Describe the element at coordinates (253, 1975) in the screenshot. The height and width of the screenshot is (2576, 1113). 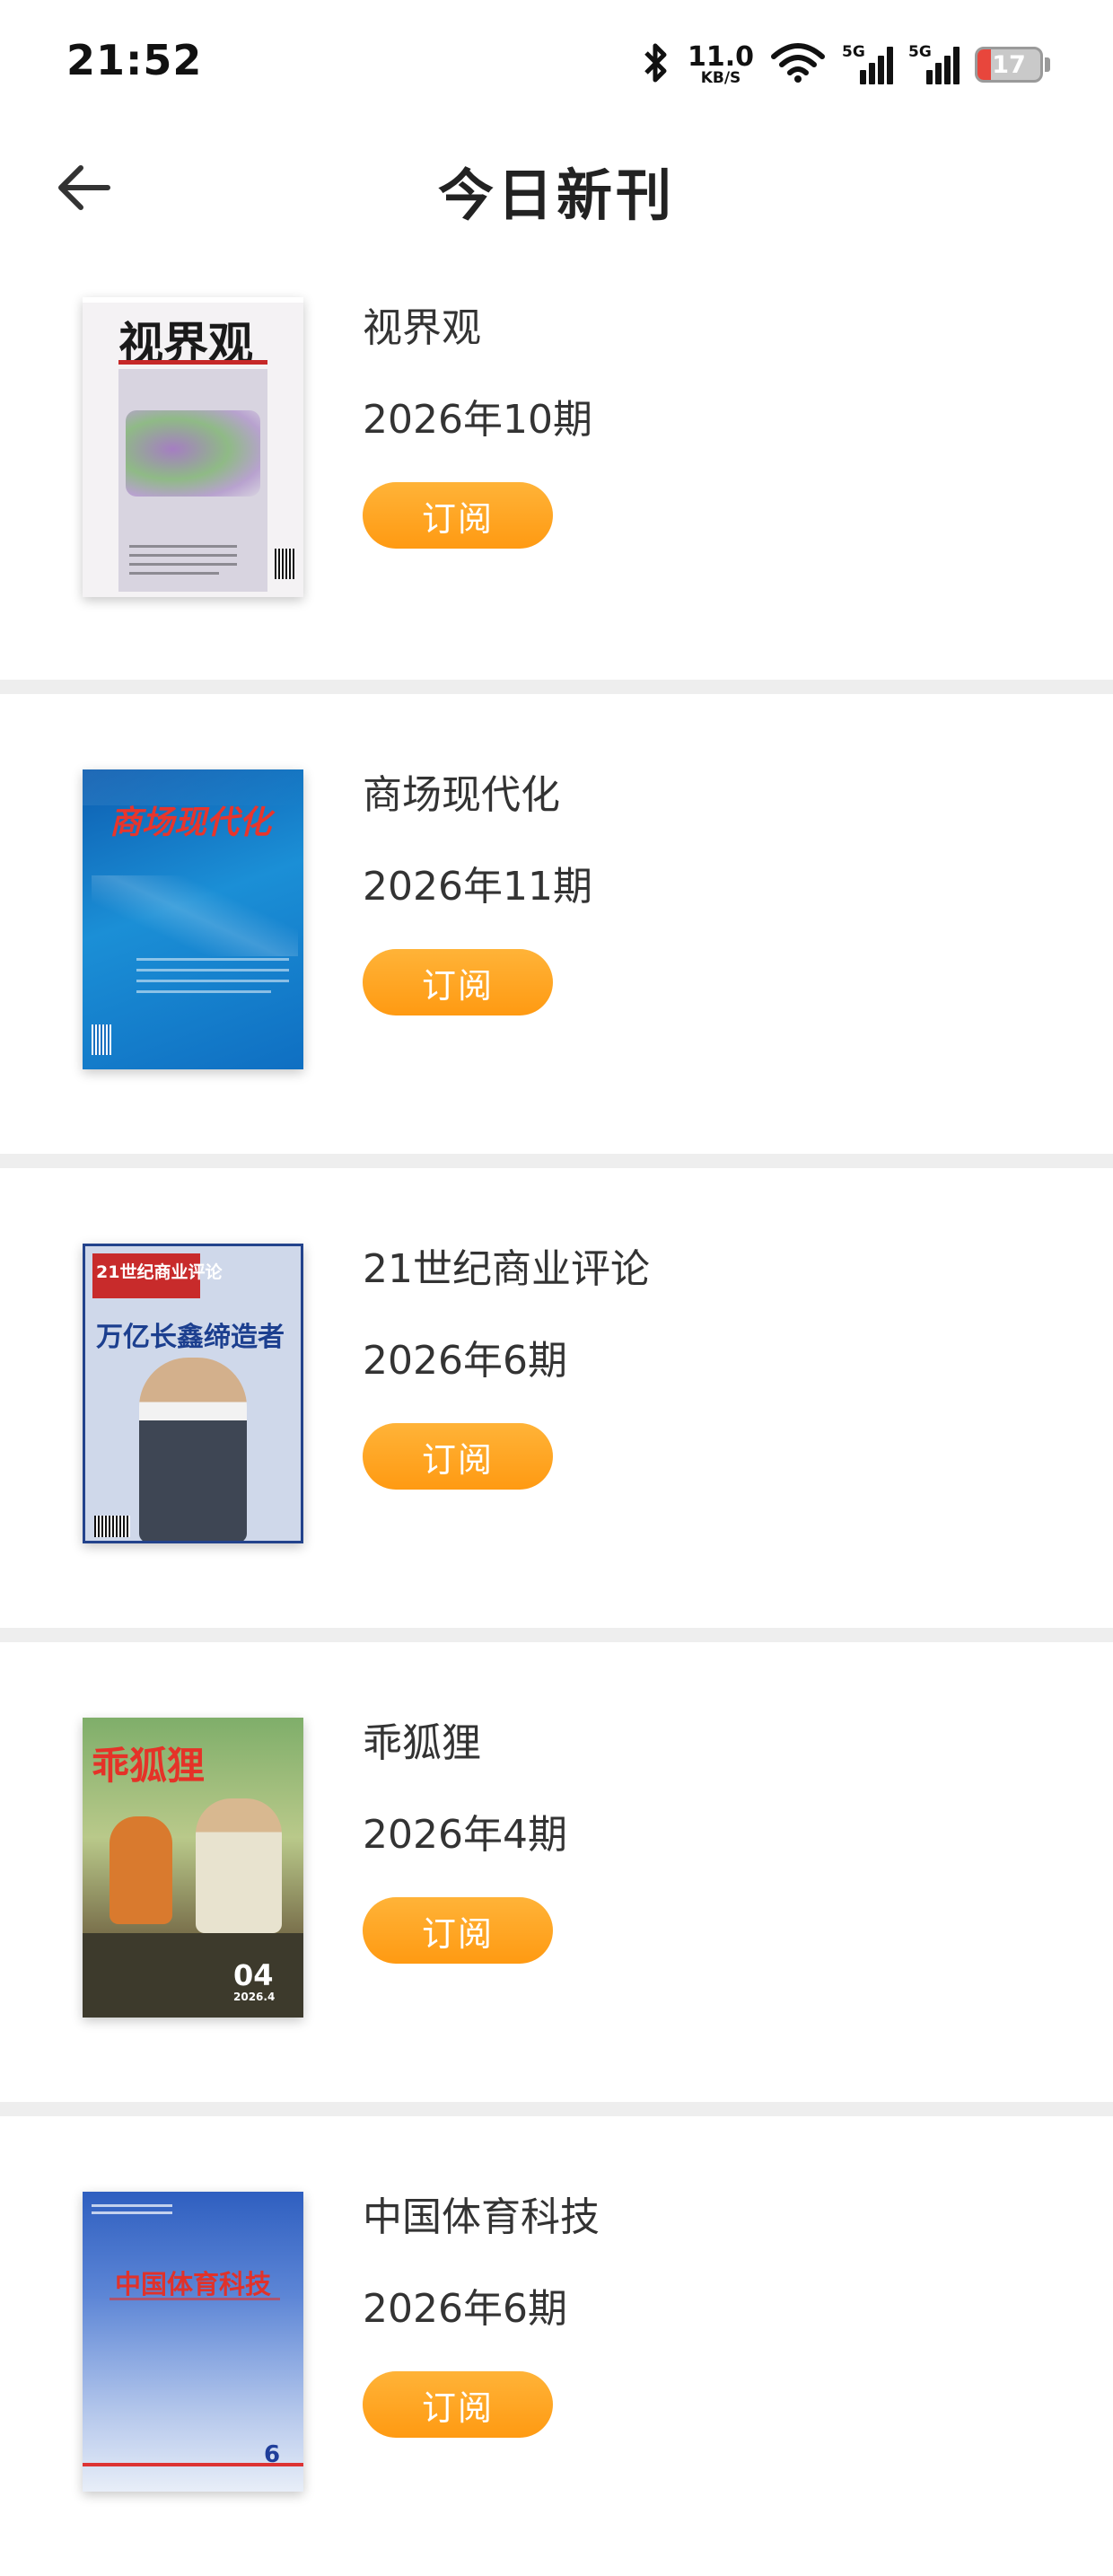
I see `cover-issue-number: 04` at that location.